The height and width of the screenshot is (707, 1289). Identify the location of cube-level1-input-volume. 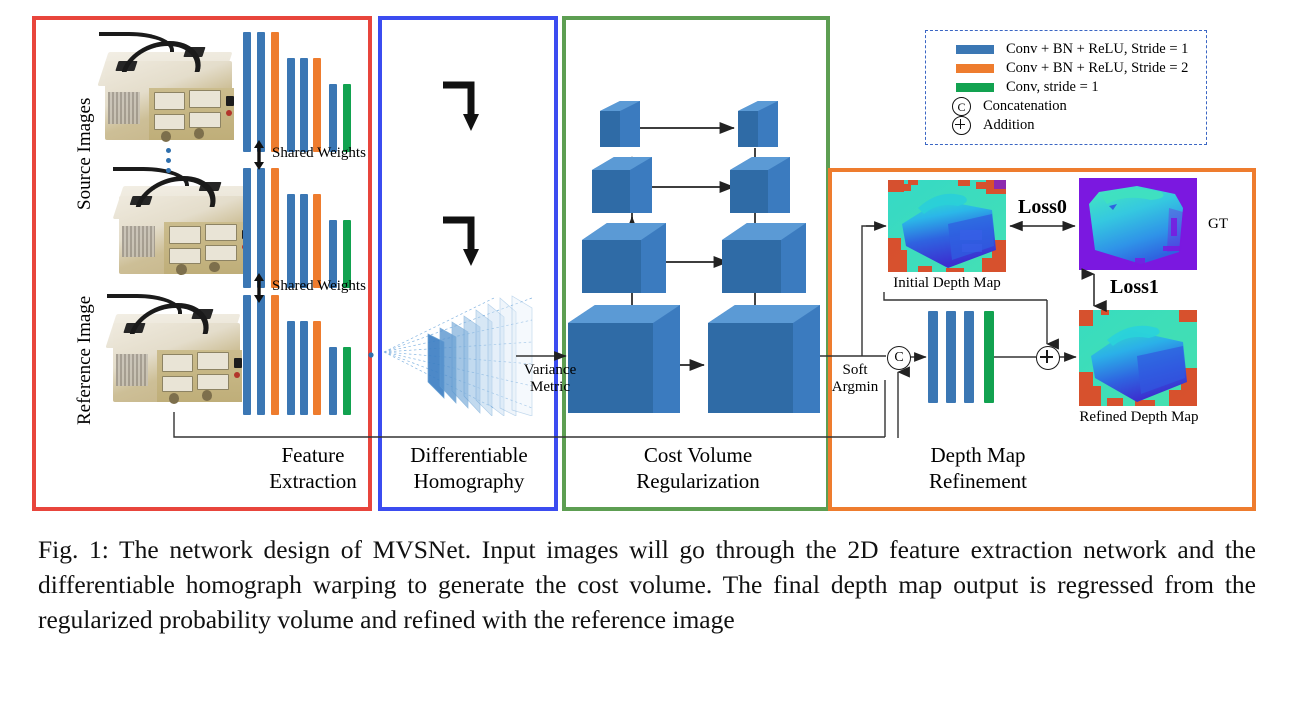
(624, 359).